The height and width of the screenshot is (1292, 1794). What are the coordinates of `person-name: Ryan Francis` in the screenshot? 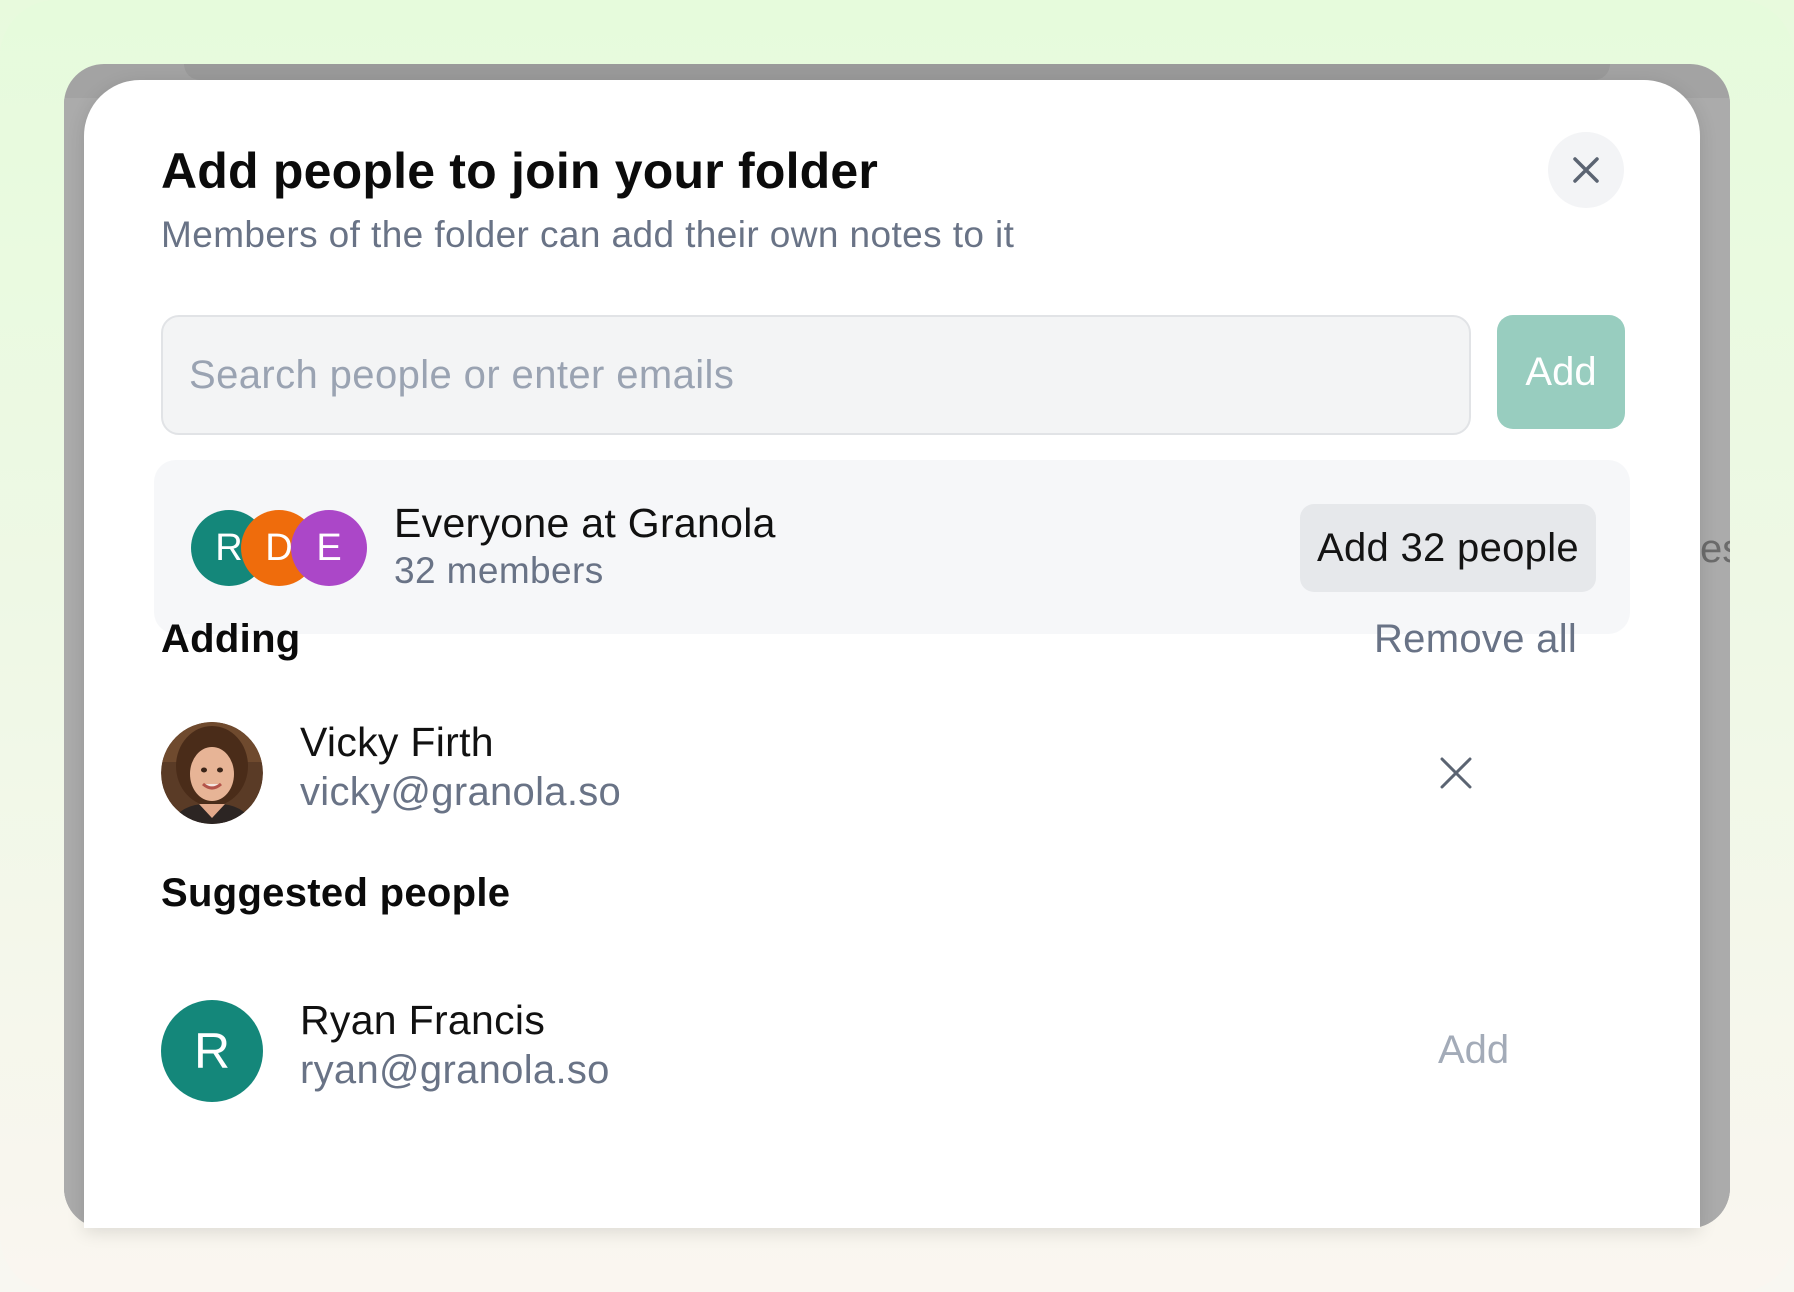 It's located at (423, 1020).